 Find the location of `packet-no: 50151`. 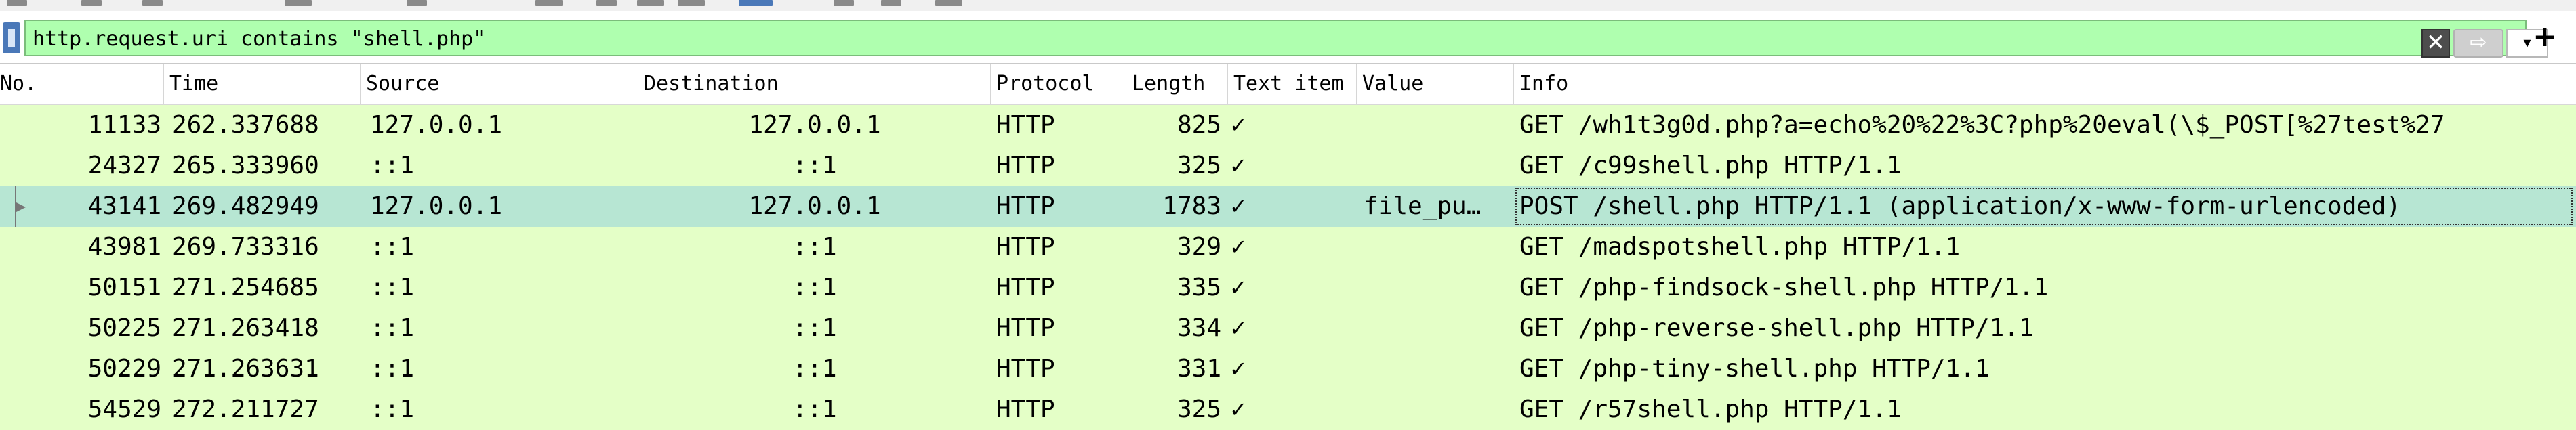

packet-no: 50151 is located at coordinates (124, 287).